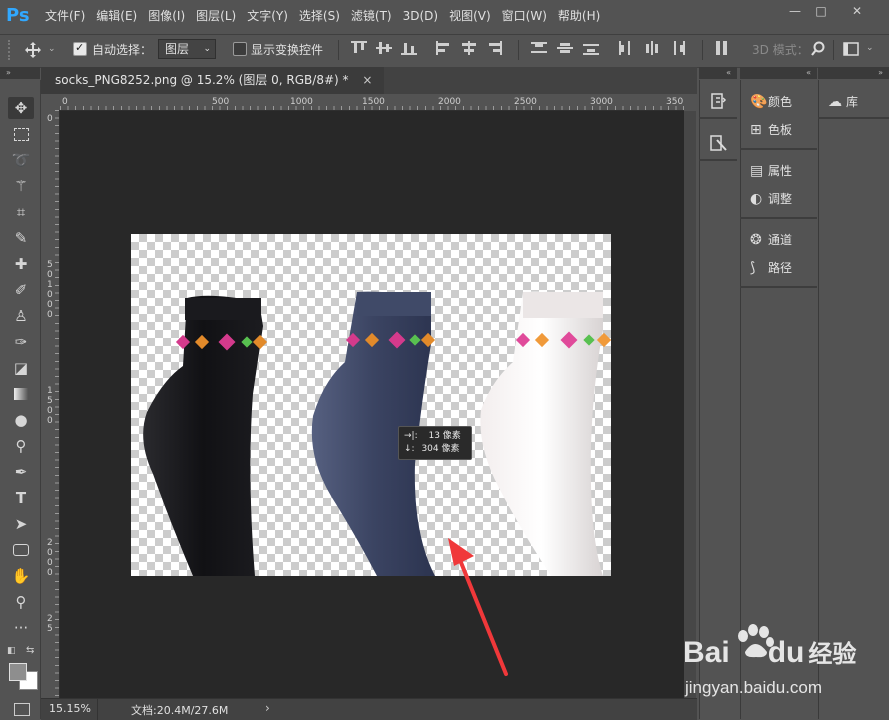 Image resolution: width=889 pixels, height=720 pixels. I want to click on vertical-scrollbar, so click(690, 404).